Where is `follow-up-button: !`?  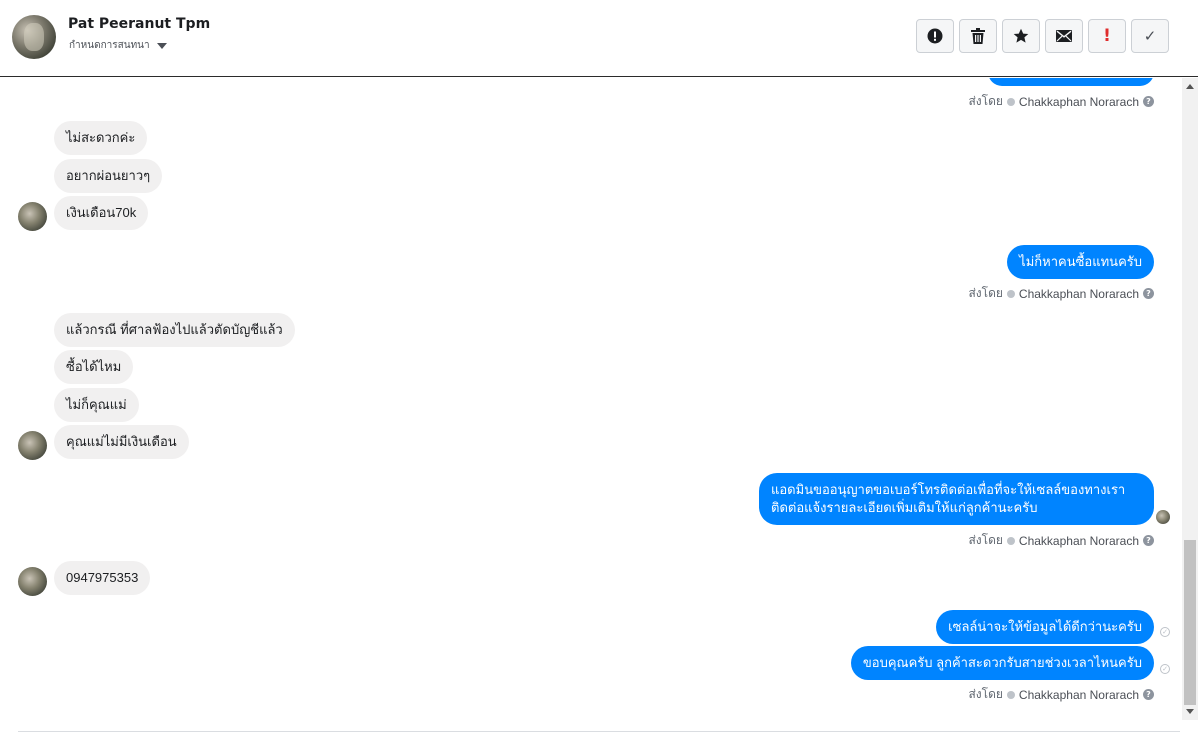
follow-up-button: ! is located at coordinates (1107, 36).